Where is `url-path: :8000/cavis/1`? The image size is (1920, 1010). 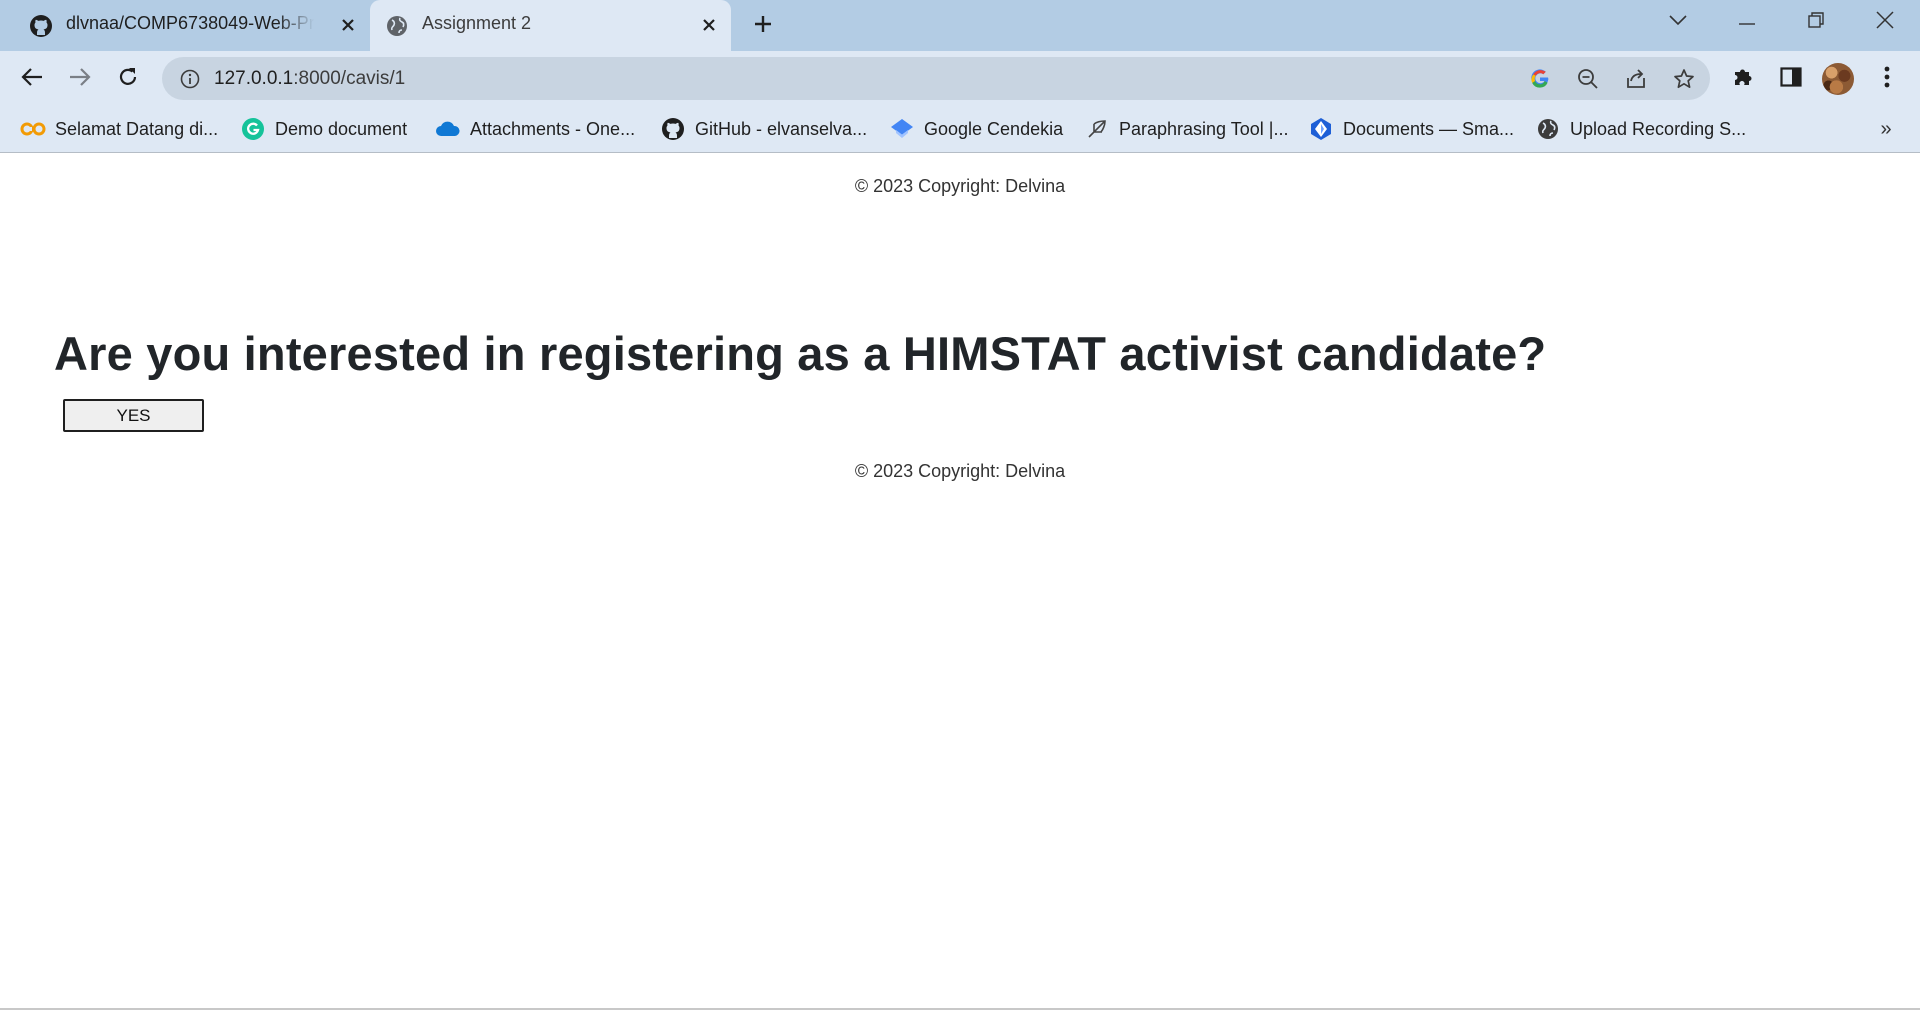 url-path: :8000/cavis/1 is located at coordinates (349, 78).